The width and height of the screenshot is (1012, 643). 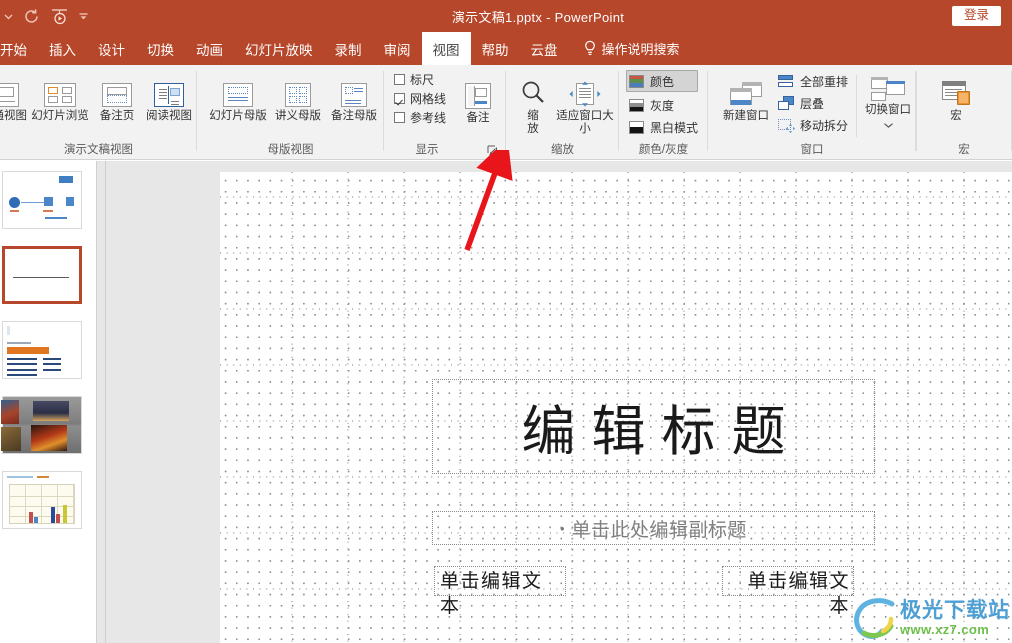 What do you see at coordinates (888, 125) in the screenshot?
I see `chevron-down-icon` at bounding box center [888, 125].